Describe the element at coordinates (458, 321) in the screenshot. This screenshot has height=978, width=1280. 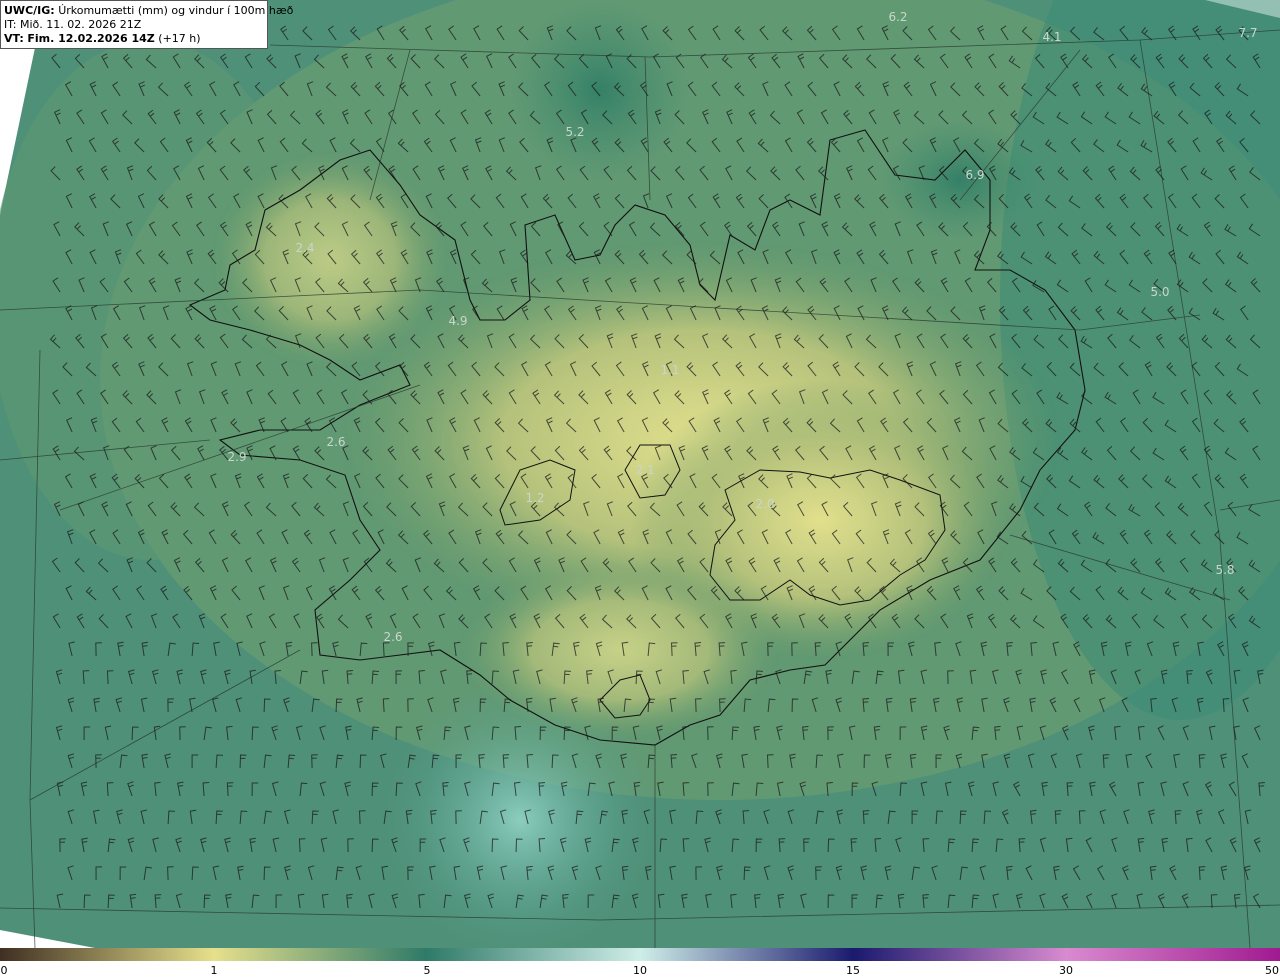
I see `map-value-label: 4.9` at that location.